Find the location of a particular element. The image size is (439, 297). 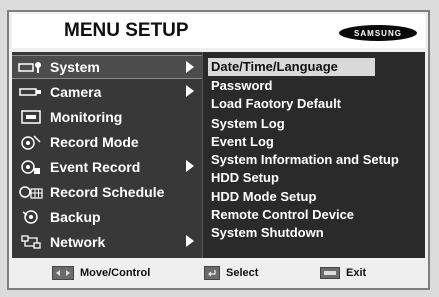

system-icon is located at coordinates (31, 67).